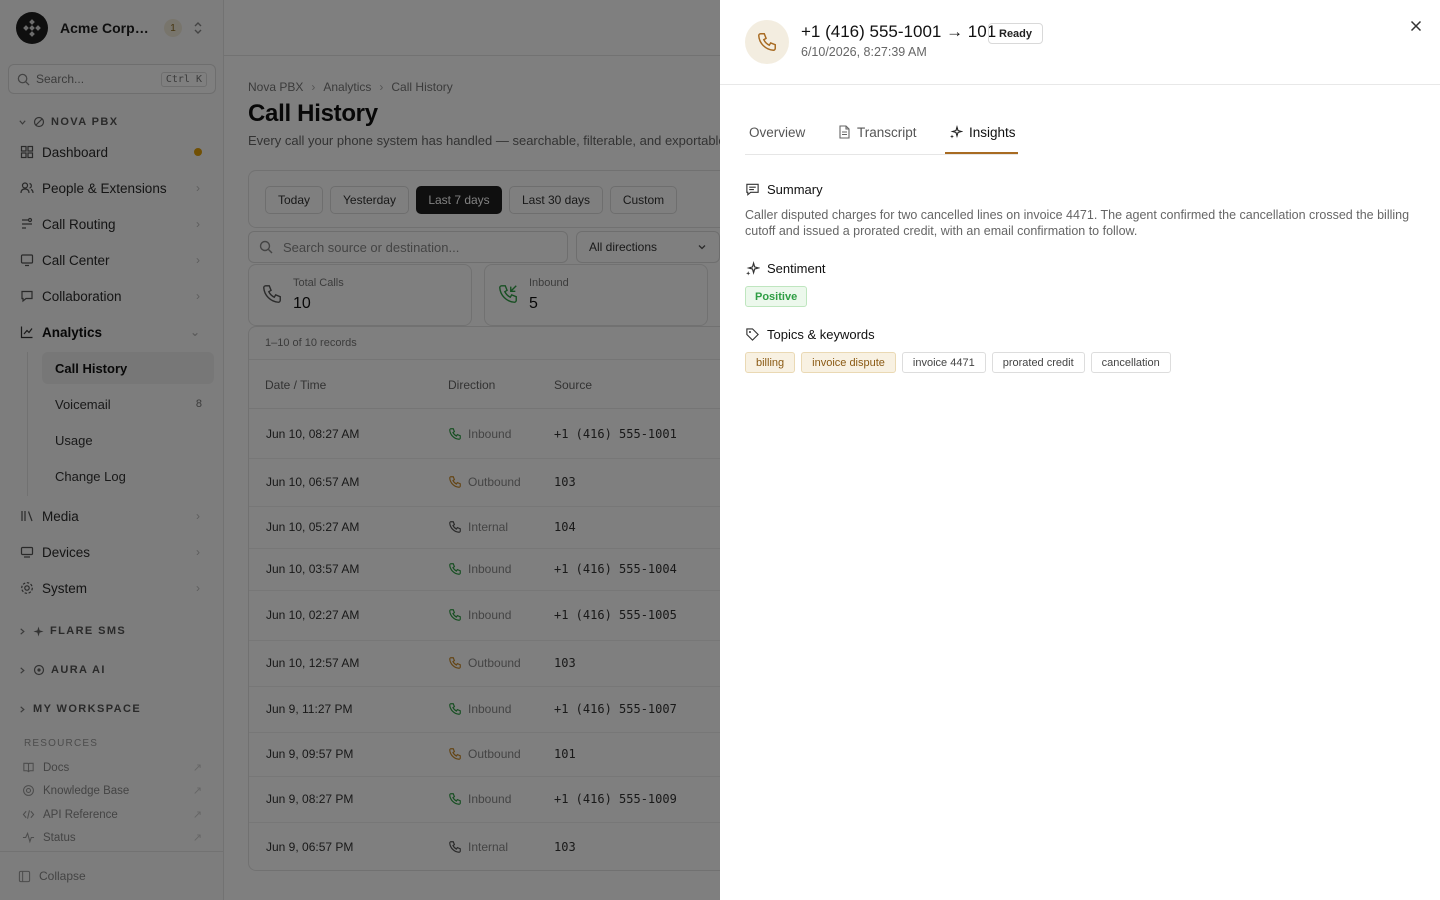 Image resolution: width=1440 pixels, height=900 pixels. What do you see at coordinates (752, 334) in the screenshot?
I see `tag-icon` at bounding box center [752, 334].